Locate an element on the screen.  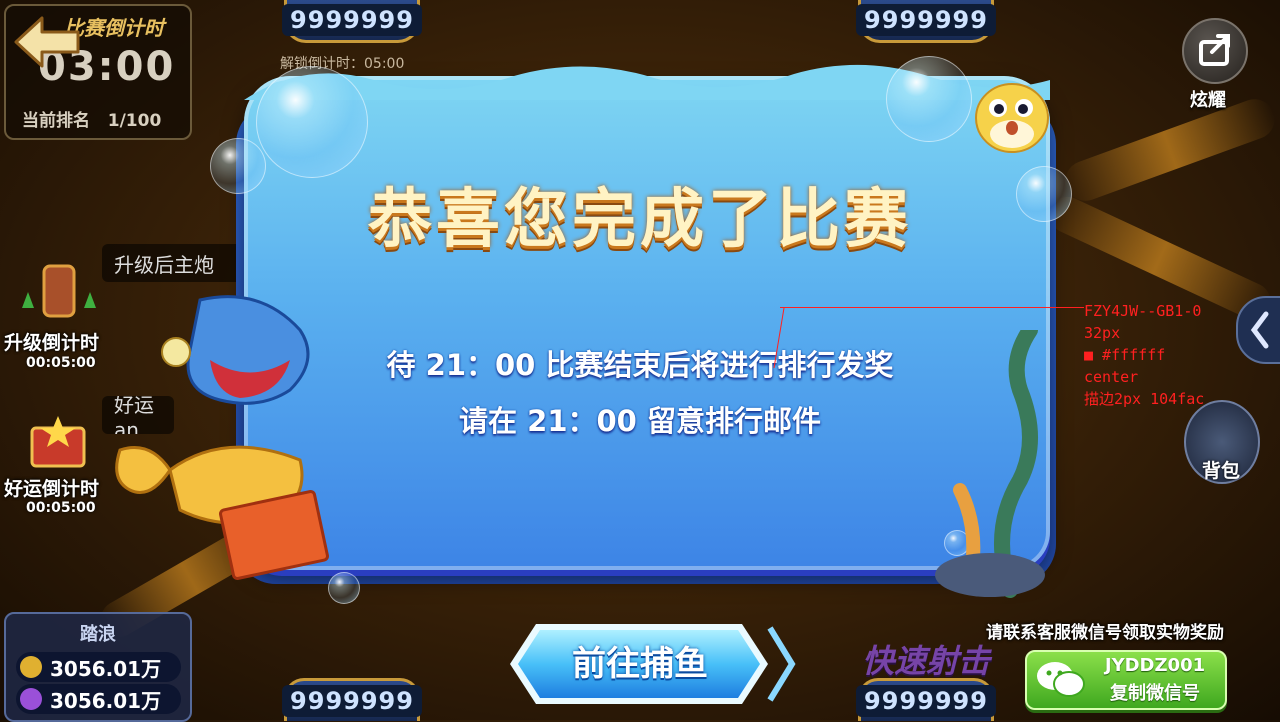
bottom-left-cannon-counter: 9999999 is located at coordinates (352, 699).